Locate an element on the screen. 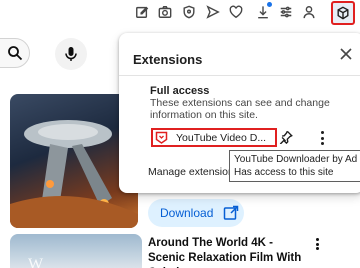 The width and height of the screenshot is (360, 268). edit-icon is located at coordinates (142, 12).